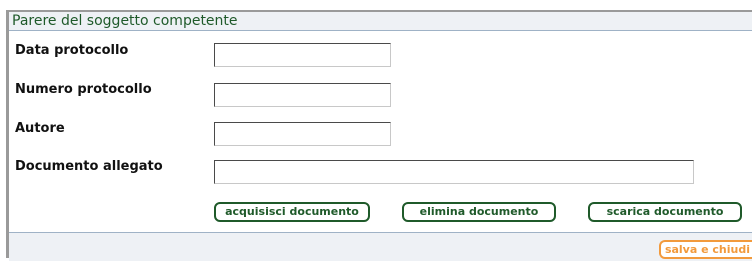 The width and height of the screenshot is (752, 261). I want to click on numero-protocollo-input, so click(302, 95).